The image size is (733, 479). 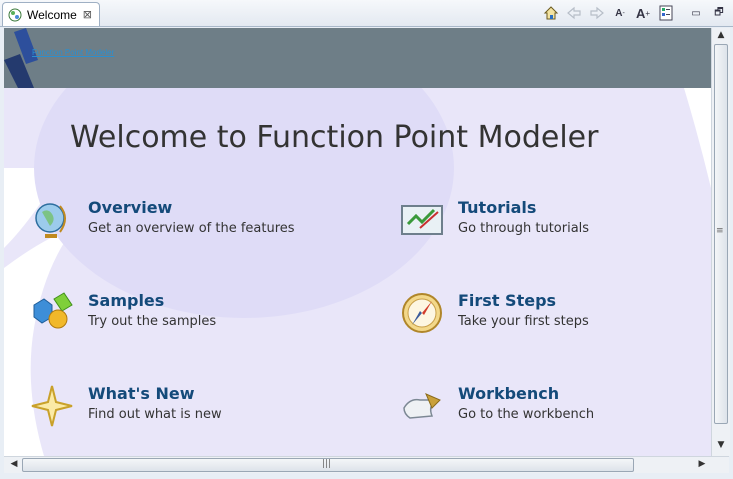 I want to click on workbench-heading: Workbench, so click(x=509, y=393).